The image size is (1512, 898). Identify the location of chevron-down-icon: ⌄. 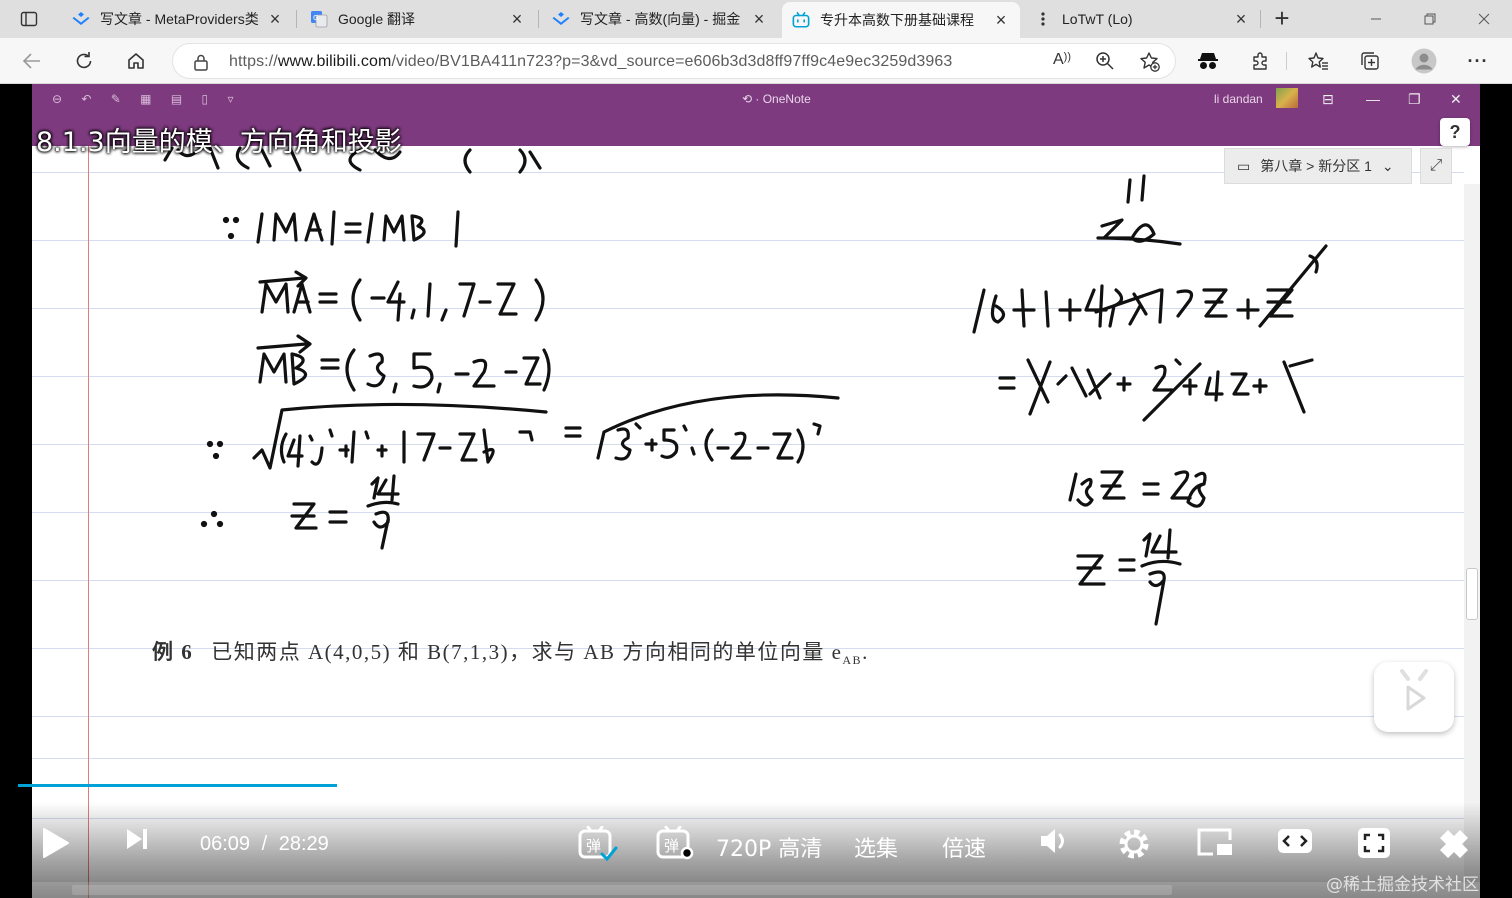
(1387, 165).